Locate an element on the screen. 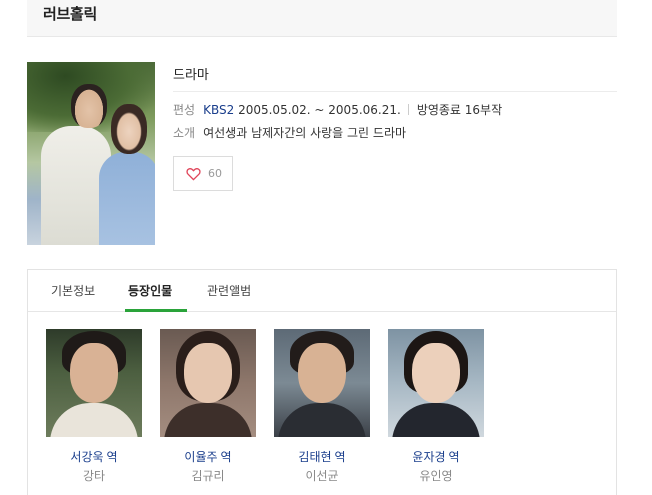 Image resolution: width=652 pixels, height=495 pixels. poster-figure-woman-head is located at coordinates (129, 129).